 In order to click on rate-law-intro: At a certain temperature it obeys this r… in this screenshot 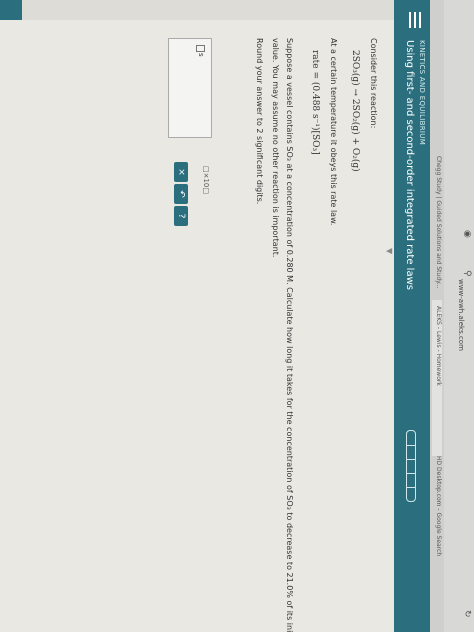, I will do `click(333, 132)`.